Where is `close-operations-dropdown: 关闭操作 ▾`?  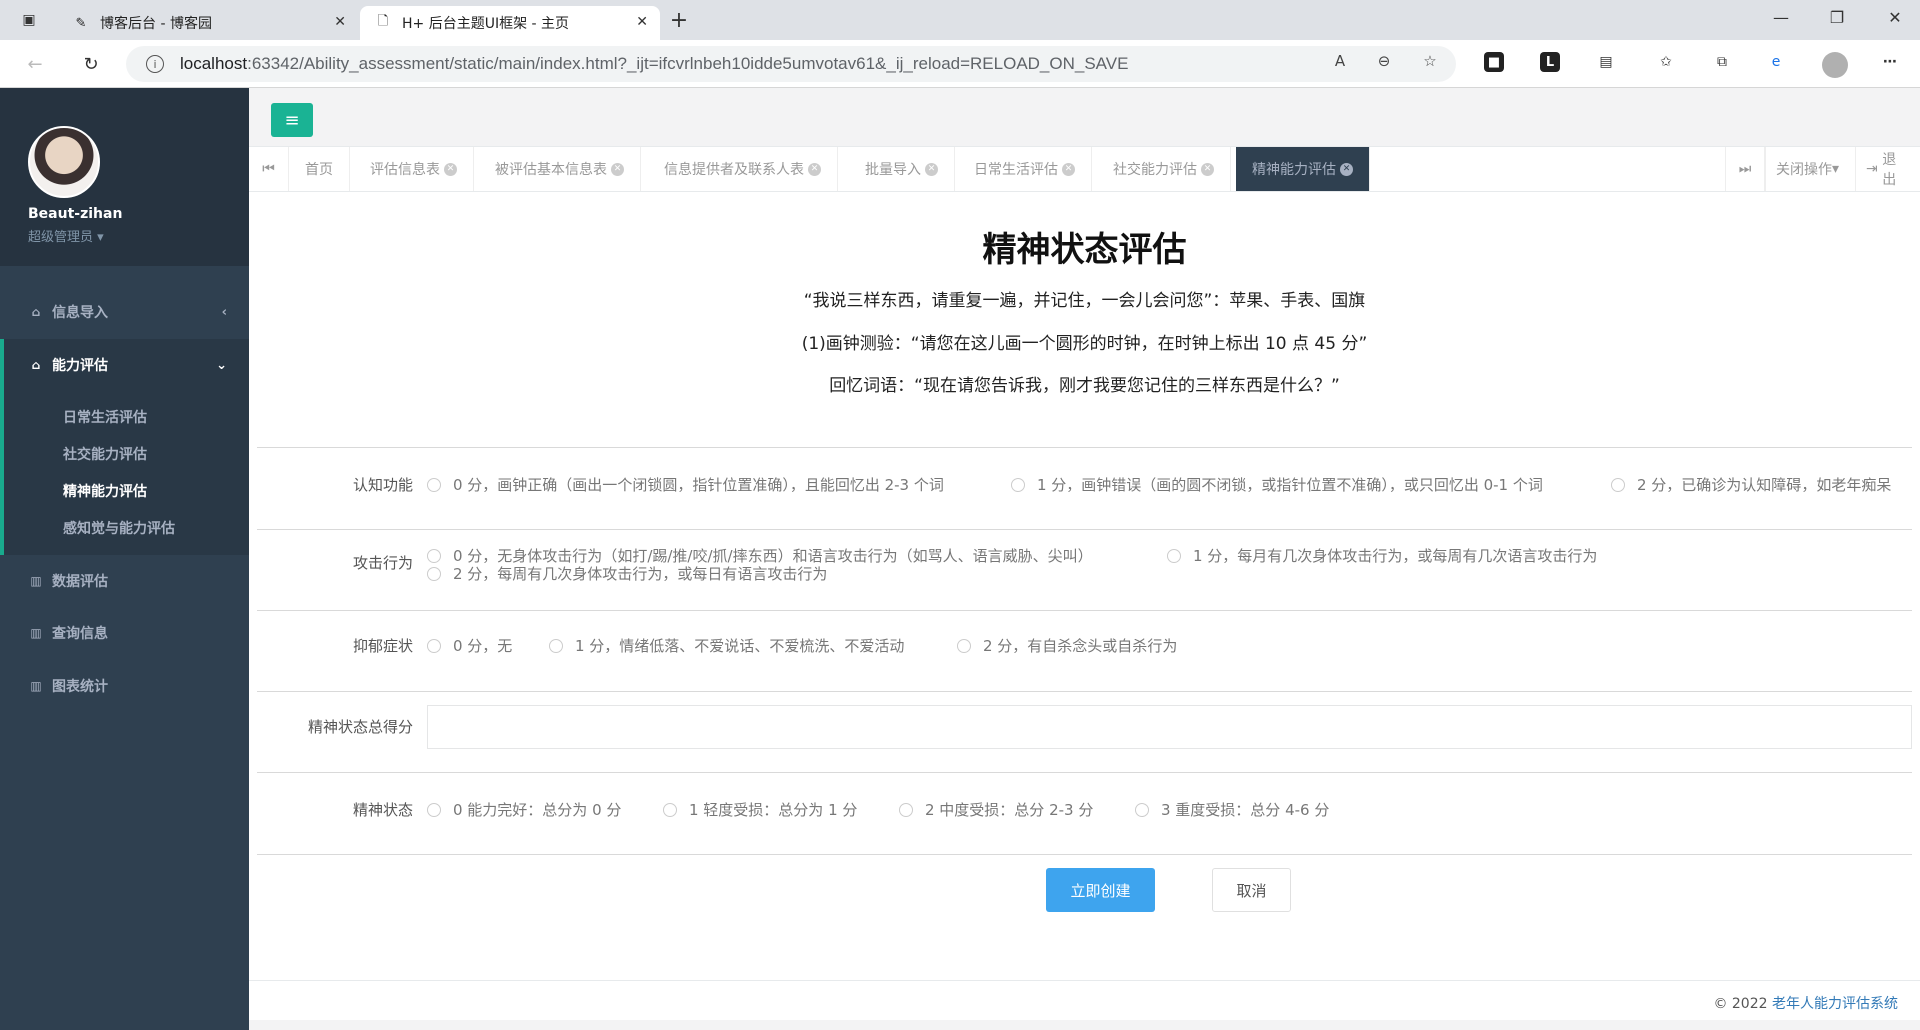
close-operations-dropdown: 关闭操作 ▾ is located at coordinates (1807, 169).